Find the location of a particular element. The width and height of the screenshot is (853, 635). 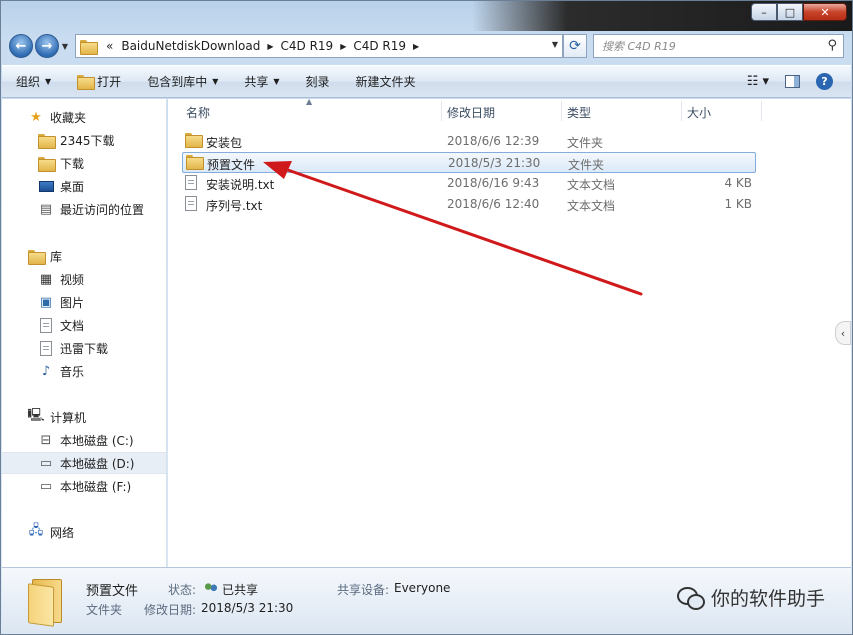

sidebar-item-desktop: 桌面 is located at coordinates (102, 186).